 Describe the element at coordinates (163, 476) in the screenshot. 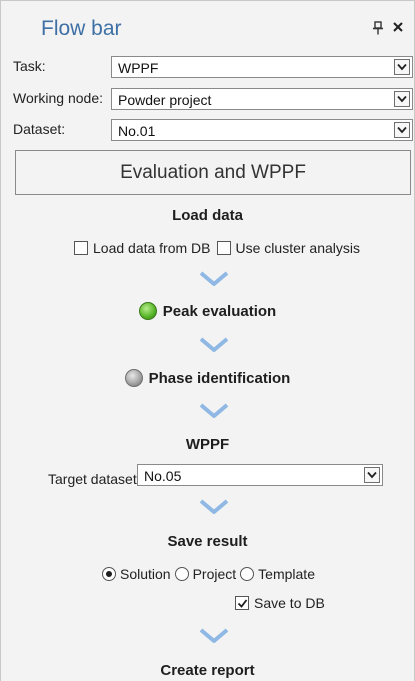

I see `target-dataset-value: No.05` at that location.